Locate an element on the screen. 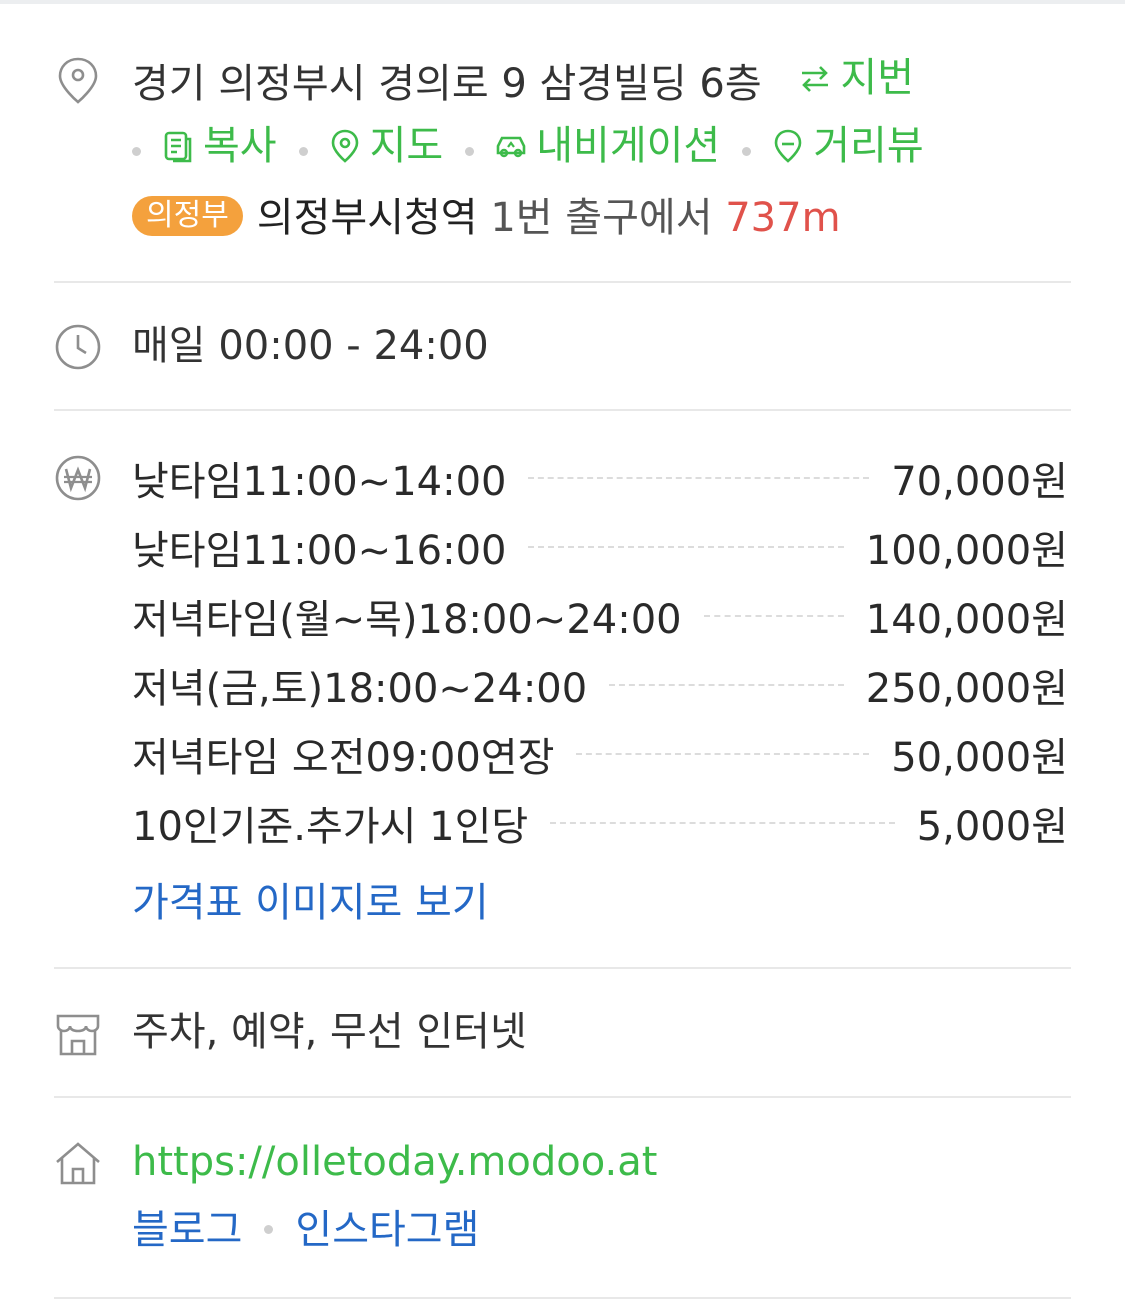 Image resolution: width=1125 pixels, height=1307 pixels. address-line: 경기 의정부시 경의로 9 삼경빌딩 6층 지번 is located at coordinates (534, 81).